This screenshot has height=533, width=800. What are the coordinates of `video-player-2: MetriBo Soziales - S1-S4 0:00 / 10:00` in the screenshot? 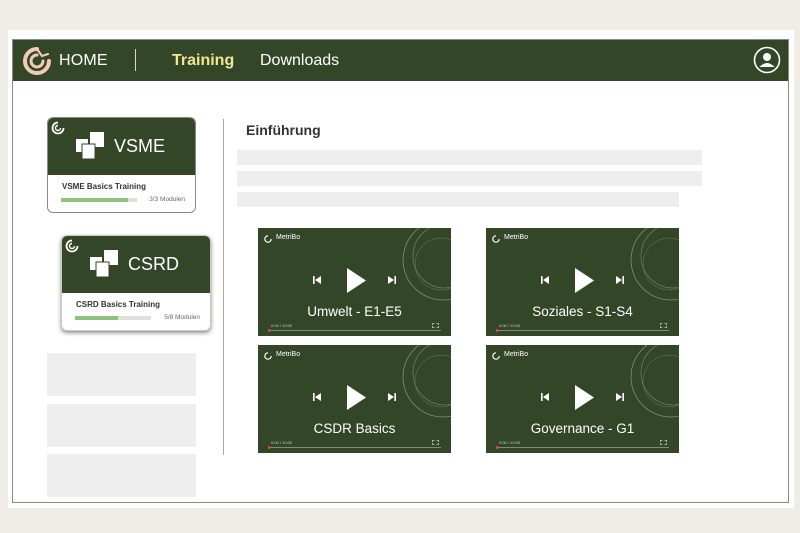 It's located at (582, 282).